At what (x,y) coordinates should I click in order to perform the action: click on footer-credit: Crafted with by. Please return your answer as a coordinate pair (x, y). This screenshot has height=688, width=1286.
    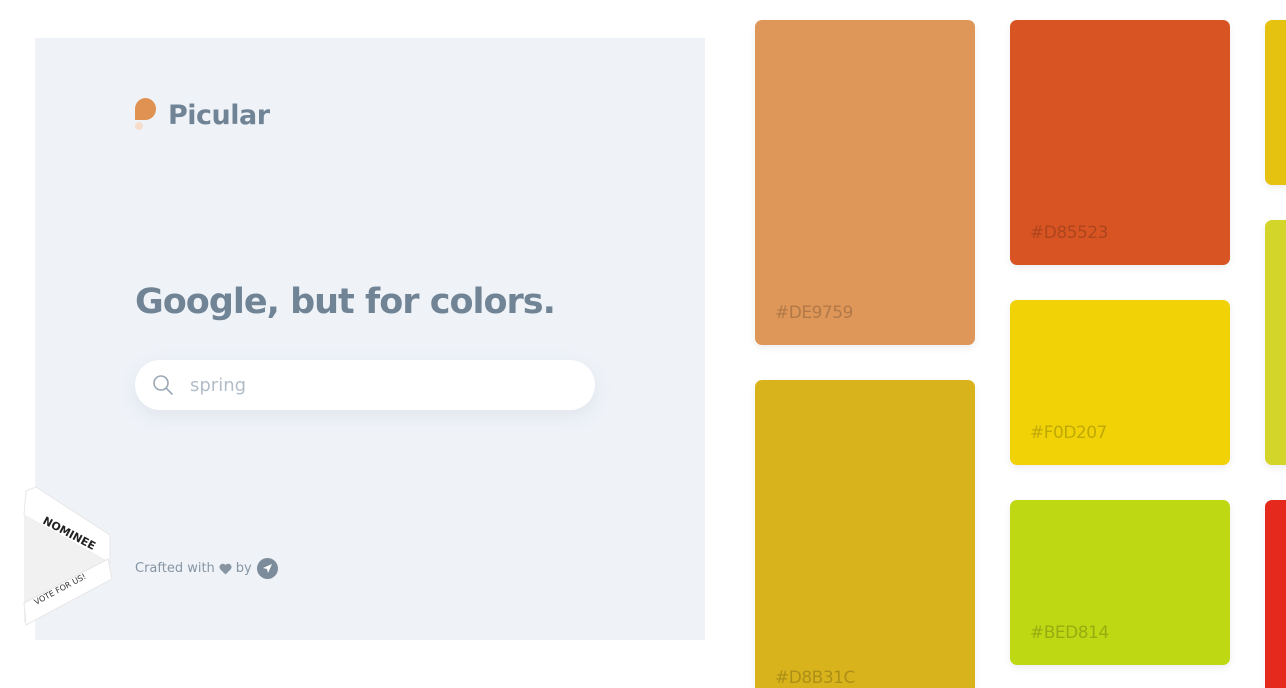
    Looking at the image, I should click on (206, 568).